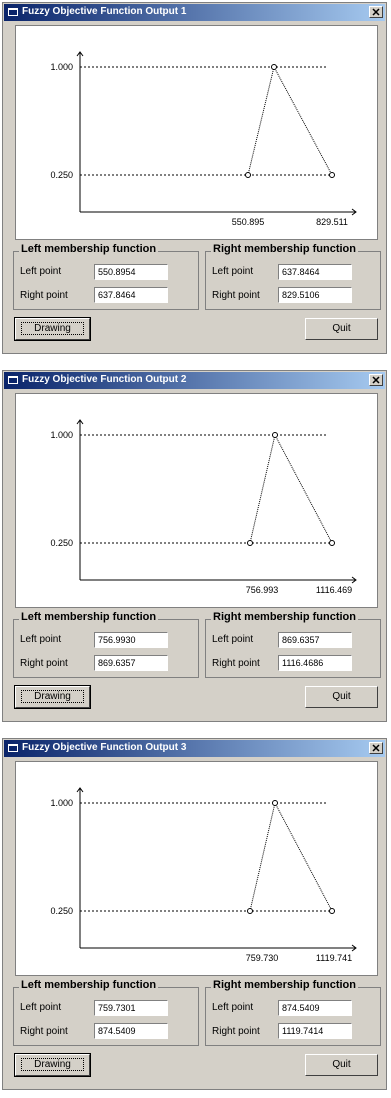  What do you see at coordinates (262, 958) in the screenshot?
I see `x-label-left: 759.730` at bounding box center [262, 958].